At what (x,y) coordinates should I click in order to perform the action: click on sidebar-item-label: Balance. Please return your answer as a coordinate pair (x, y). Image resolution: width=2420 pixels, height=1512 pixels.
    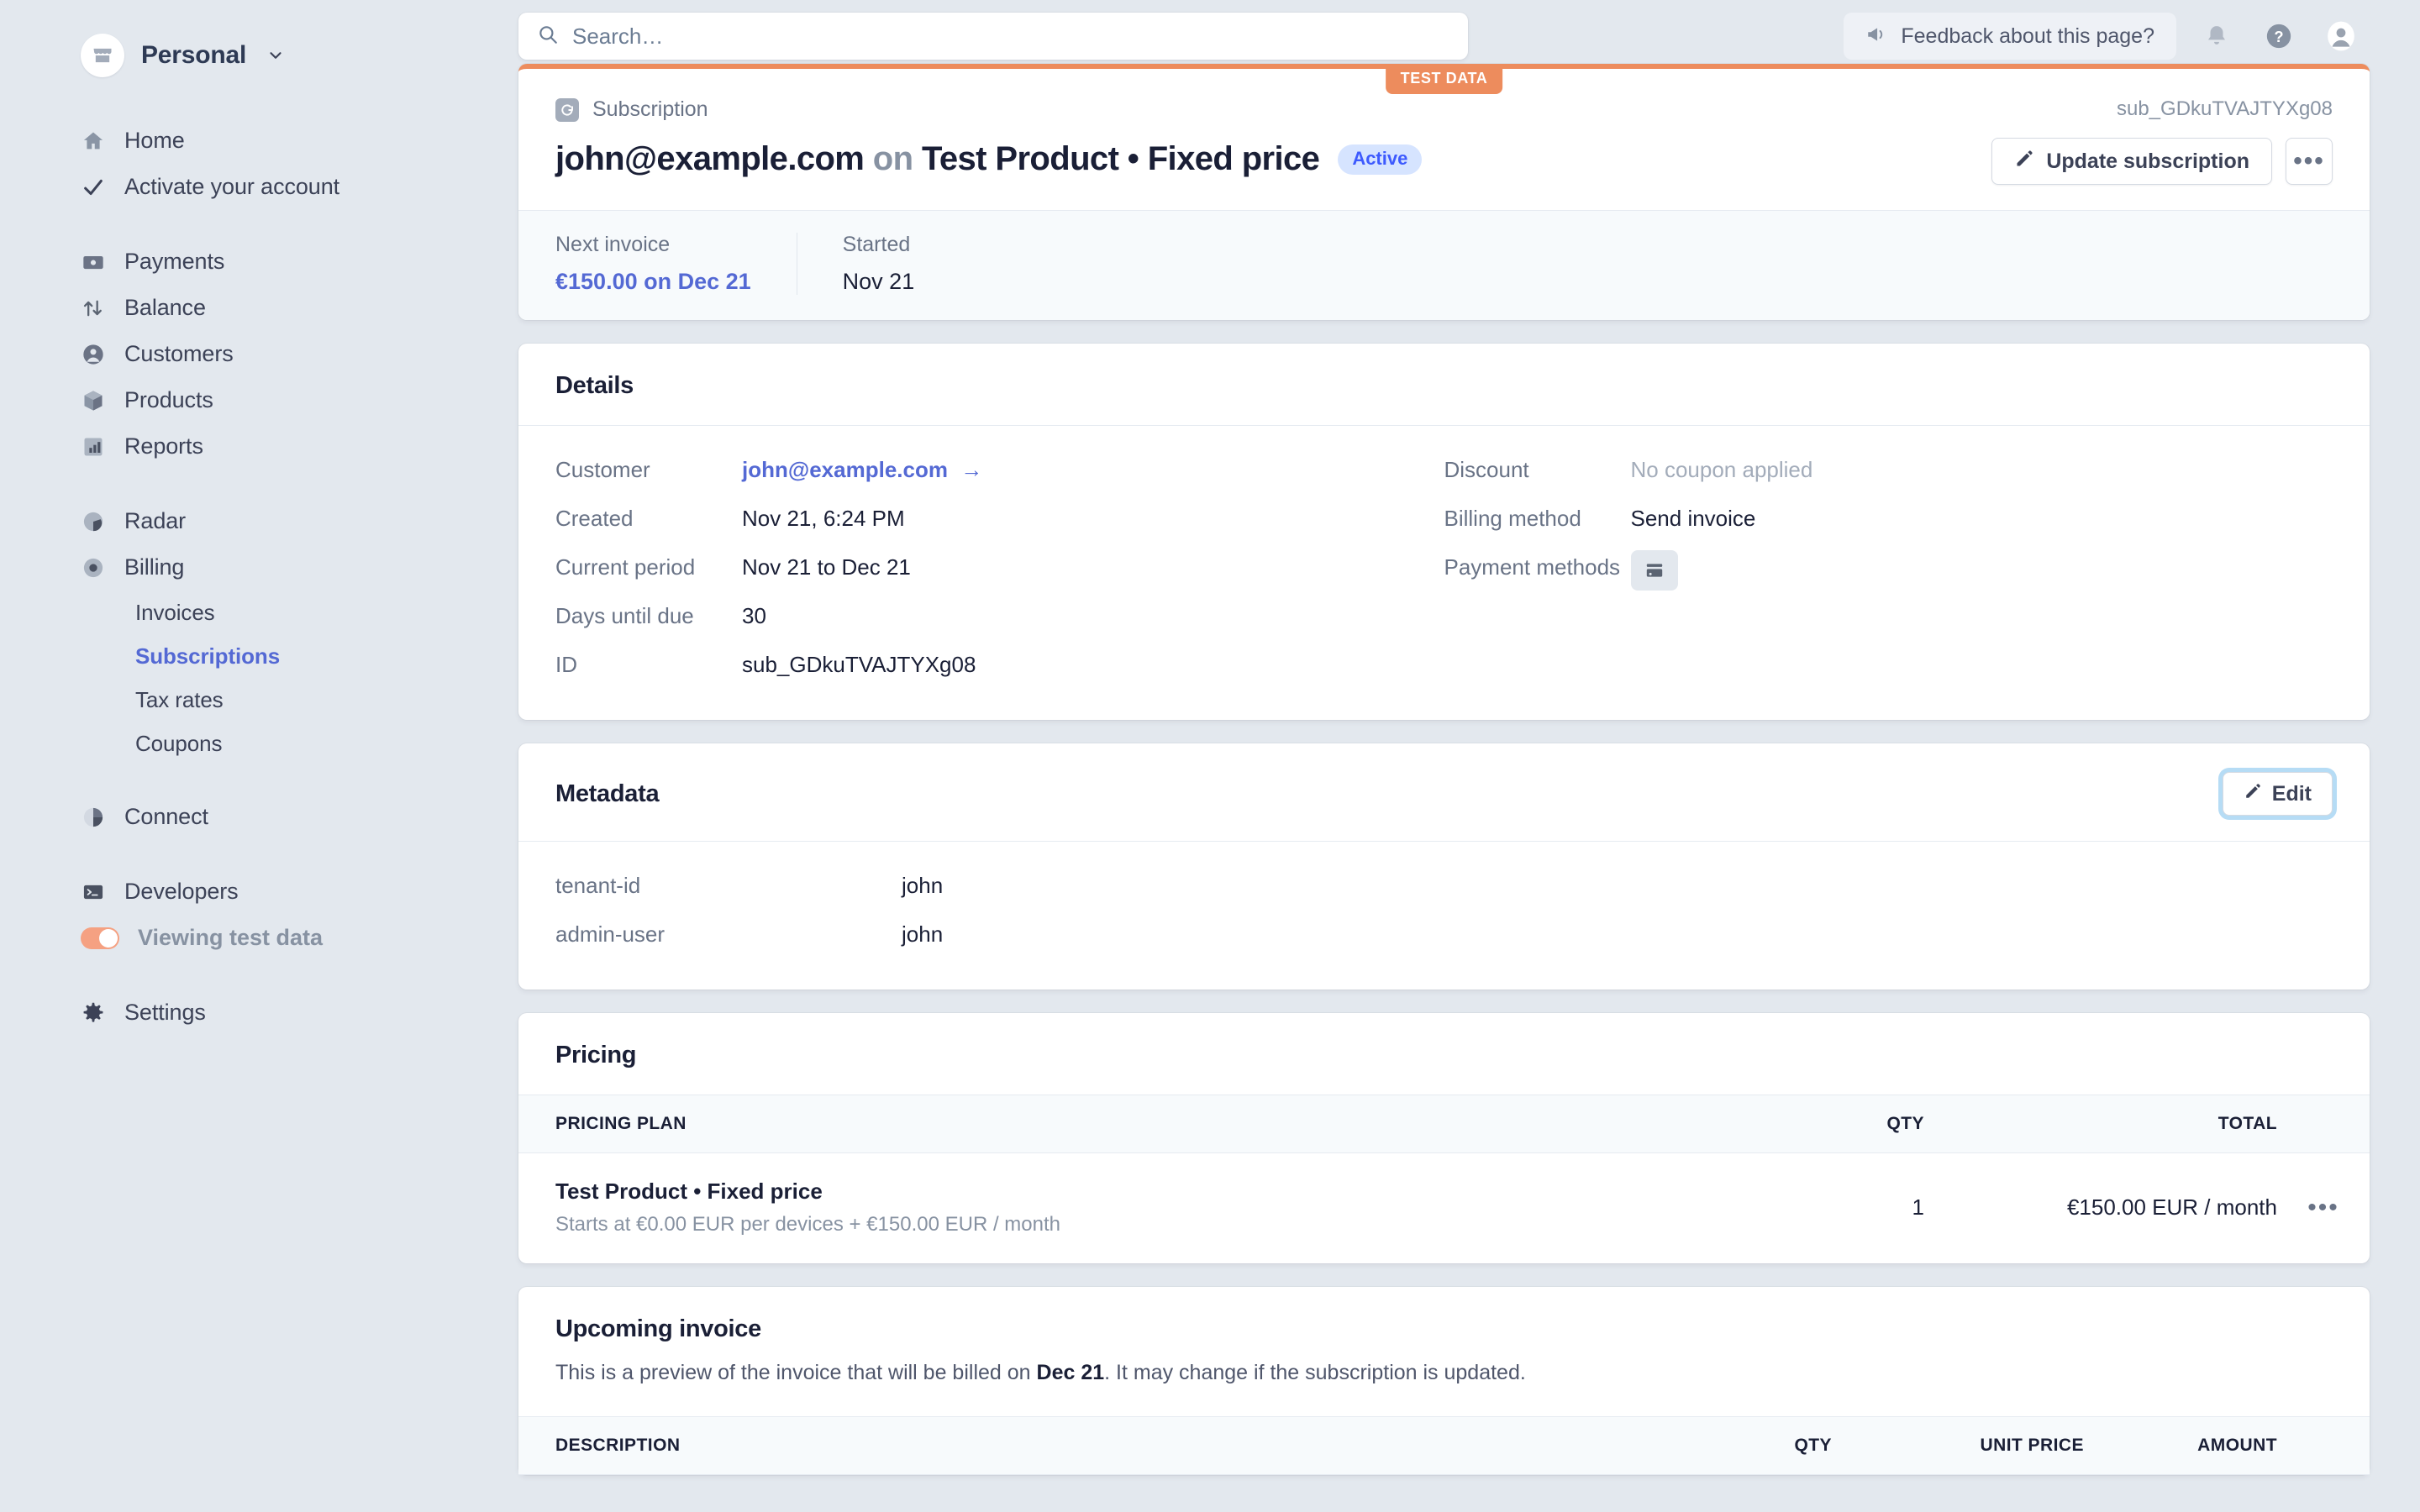
    Looking at the image, I should click on (165, 307).